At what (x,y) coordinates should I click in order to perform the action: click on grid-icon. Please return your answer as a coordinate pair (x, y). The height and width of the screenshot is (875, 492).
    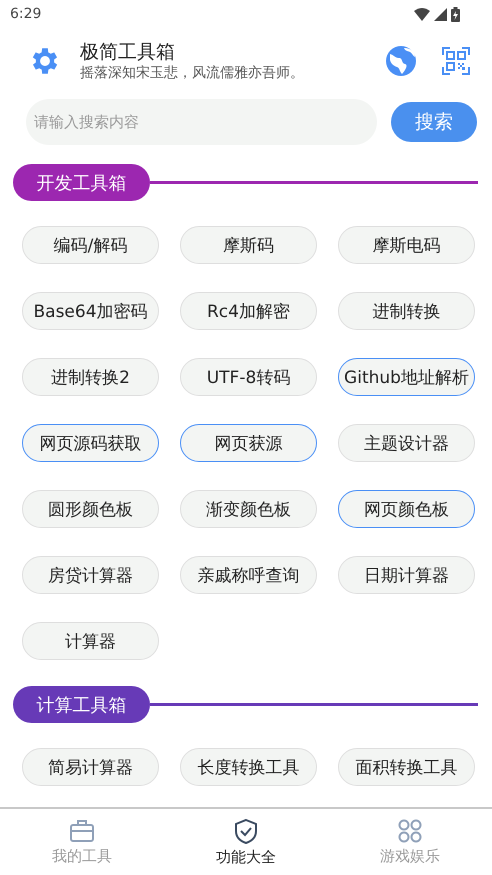
    Looking at the image, I should click on (410, 830).